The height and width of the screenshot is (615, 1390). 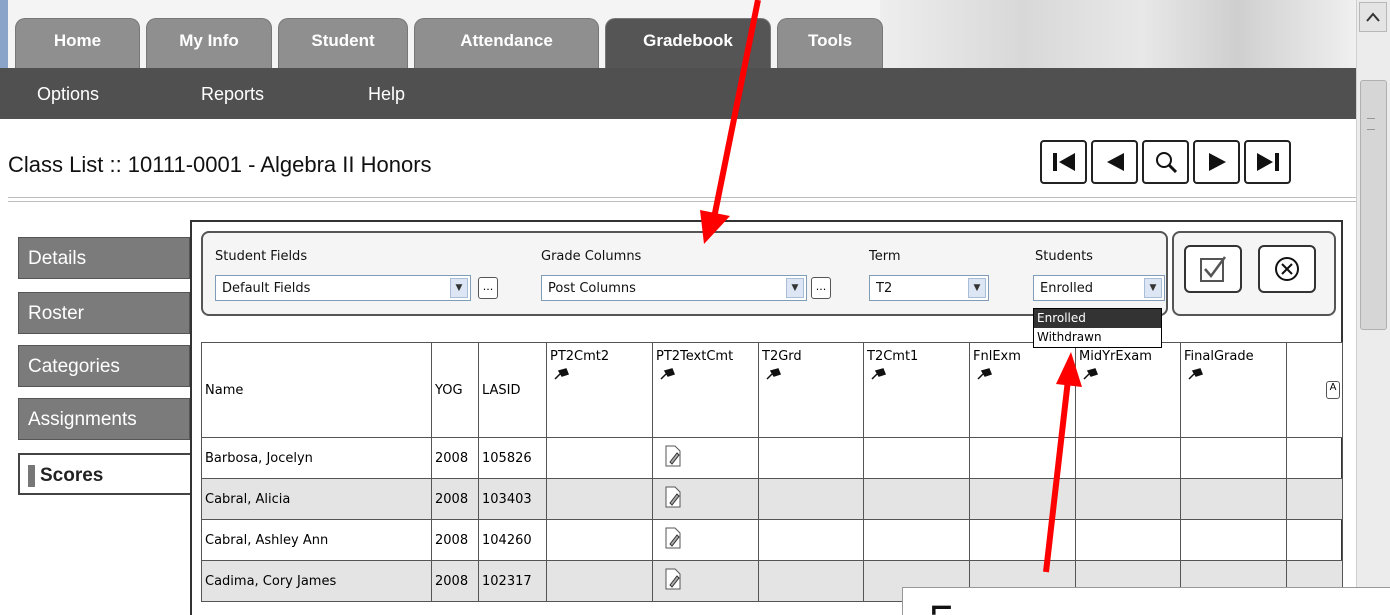 I want to click on column-header-name: Name, so click(x=316, y=390).